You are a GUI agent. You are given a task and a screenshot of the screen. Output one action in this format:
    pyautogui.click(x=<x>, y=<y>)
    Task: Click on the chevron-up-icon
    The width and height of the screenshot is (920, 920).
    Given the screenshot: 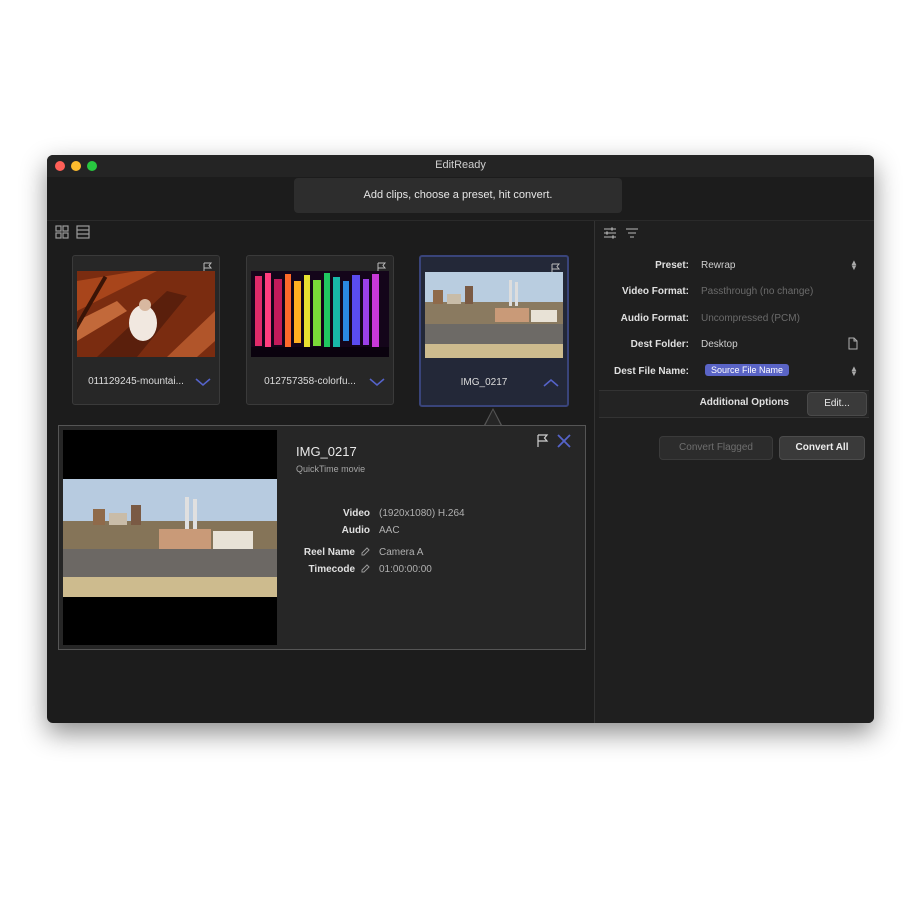 What is the action you would take?
    pyautogui.click(x=551, y=383)
    